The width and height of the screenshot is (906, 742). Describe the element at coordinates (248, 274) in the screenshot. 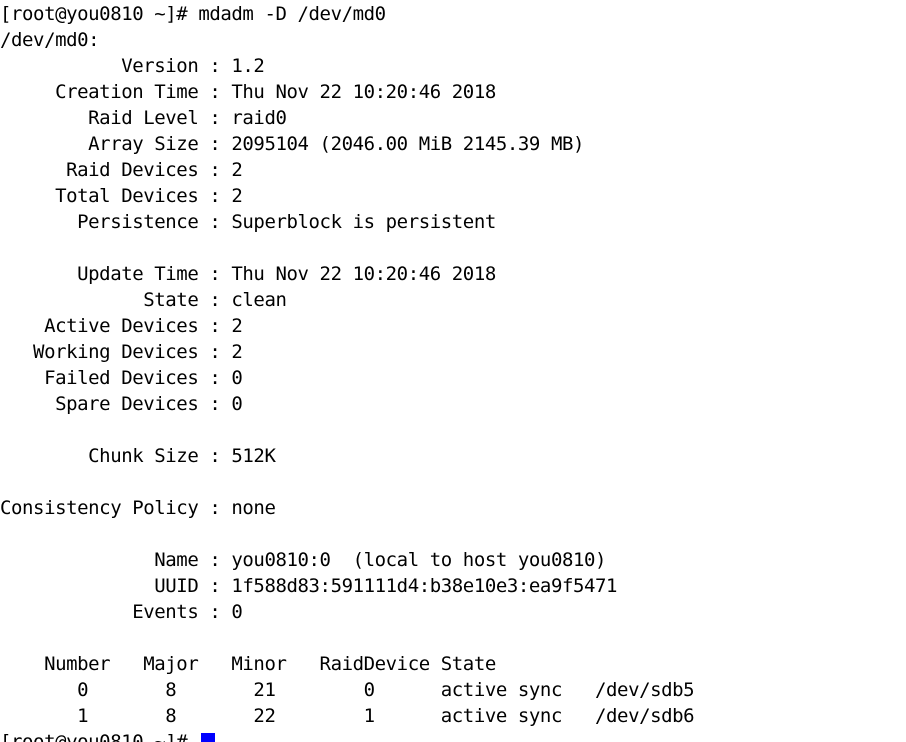

I see `detail-update-time: Update Time : Thu Nov 22 10:20:46 2018` at that location.